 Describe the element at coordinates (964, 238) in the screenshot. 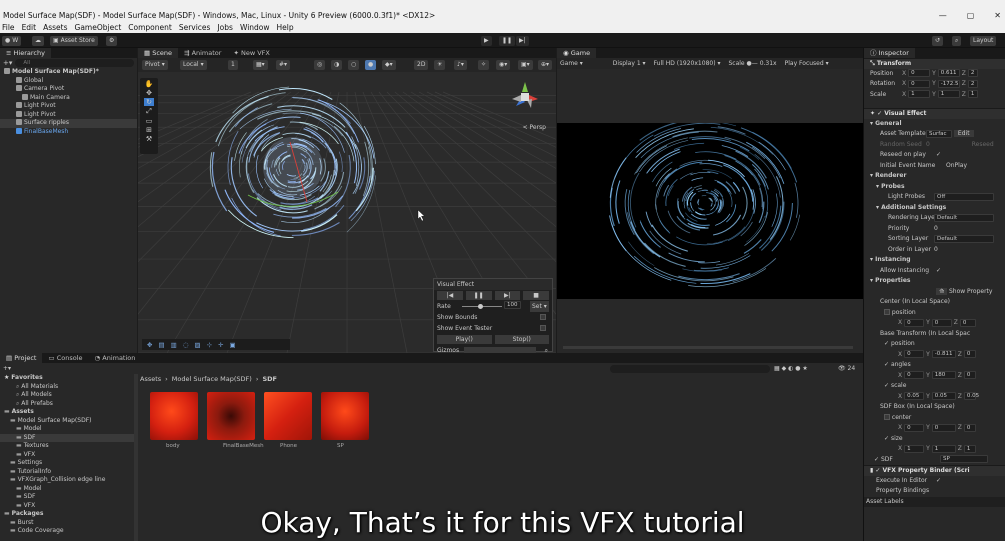

I see `sorting-layer-dropdown: Default` at that location.